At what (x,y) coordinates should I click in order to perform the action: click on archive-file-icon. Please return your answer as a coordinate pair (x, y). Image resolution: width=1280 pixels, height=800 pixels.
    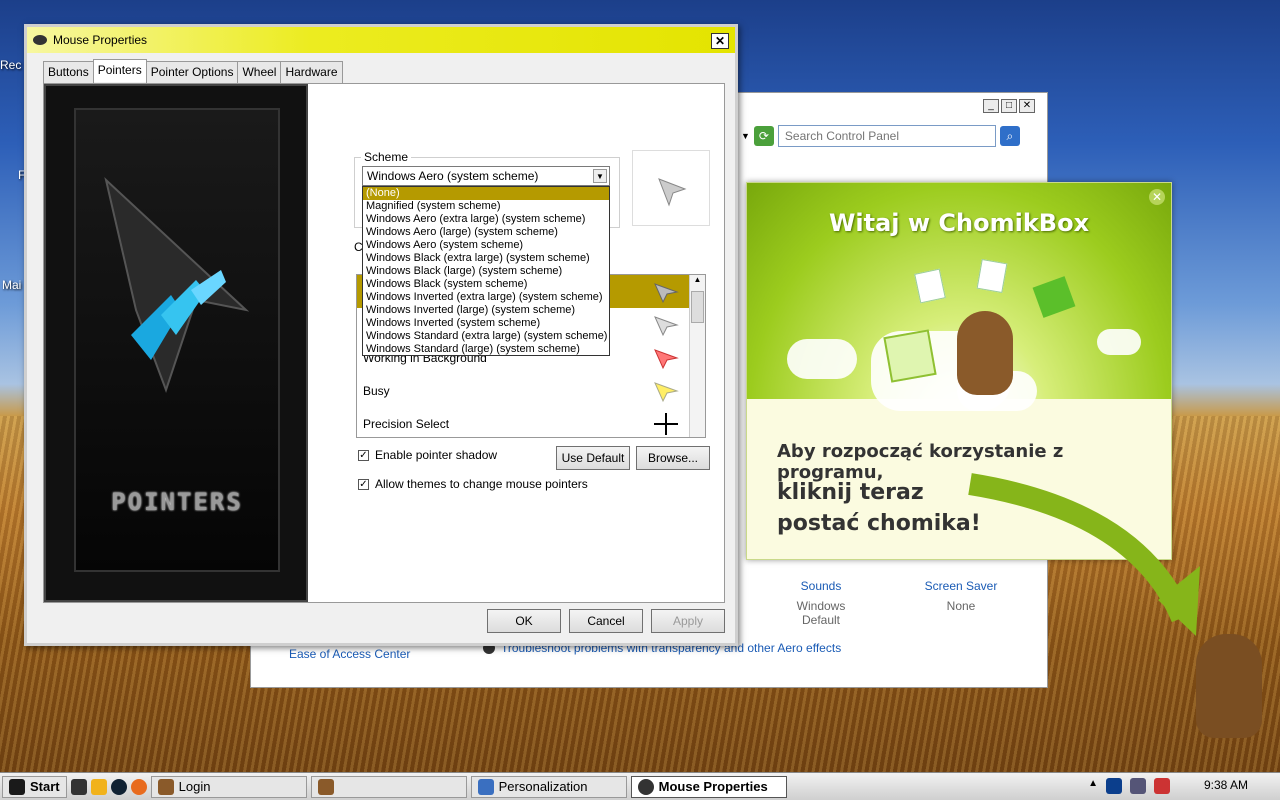
    Looking at the image, I should click on (1054, 297).